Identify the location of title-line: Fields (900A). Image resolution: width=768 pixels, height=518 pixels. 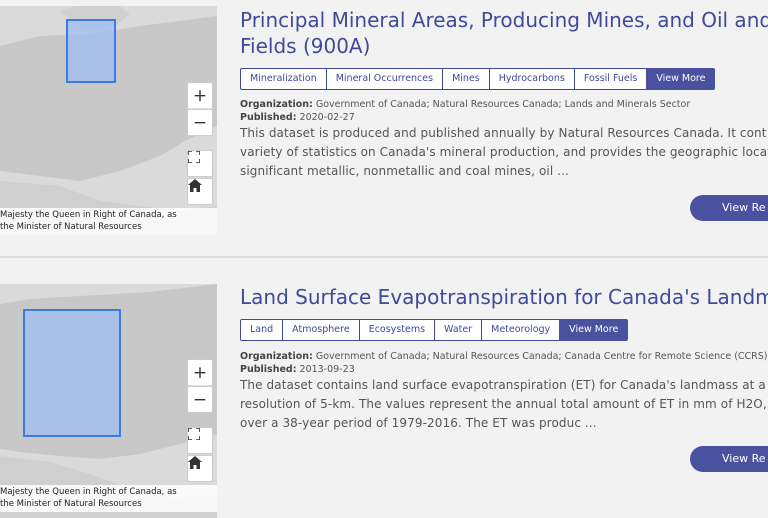
(305, 46).